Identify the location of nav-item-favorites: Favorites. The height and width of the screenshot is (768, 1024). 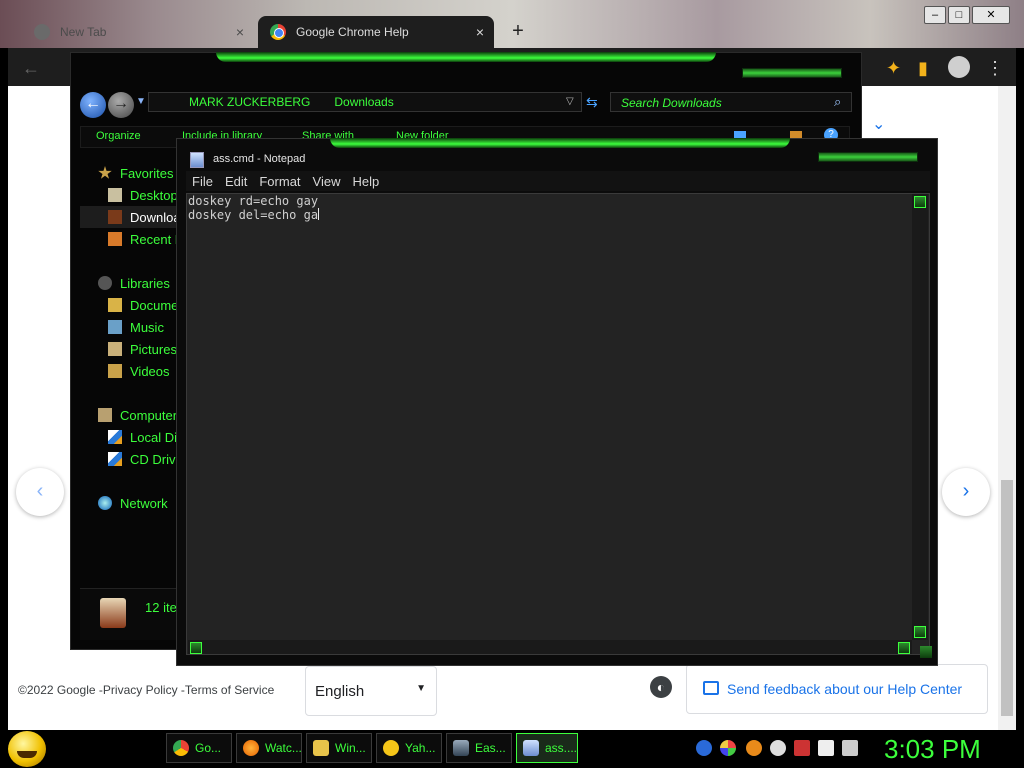
(129, 173).